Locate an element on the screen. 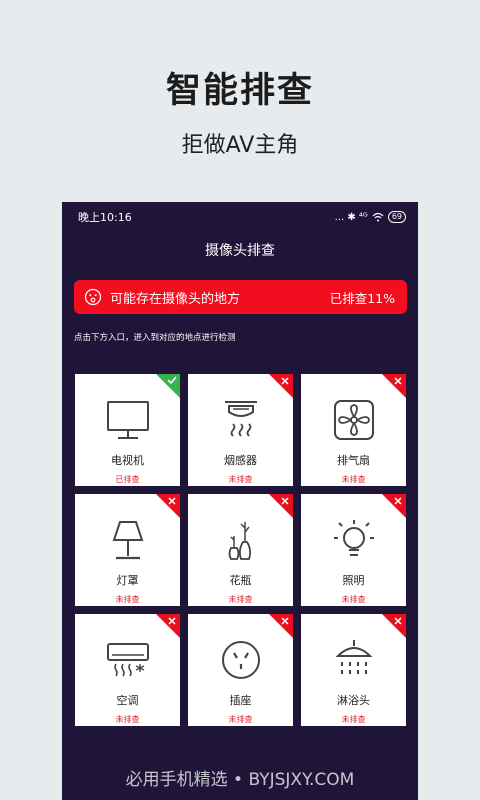 This screenshot has width=480, height=800. location-card-shower-head: 淋浴头 未排查 is located at coordinates (353, 670).